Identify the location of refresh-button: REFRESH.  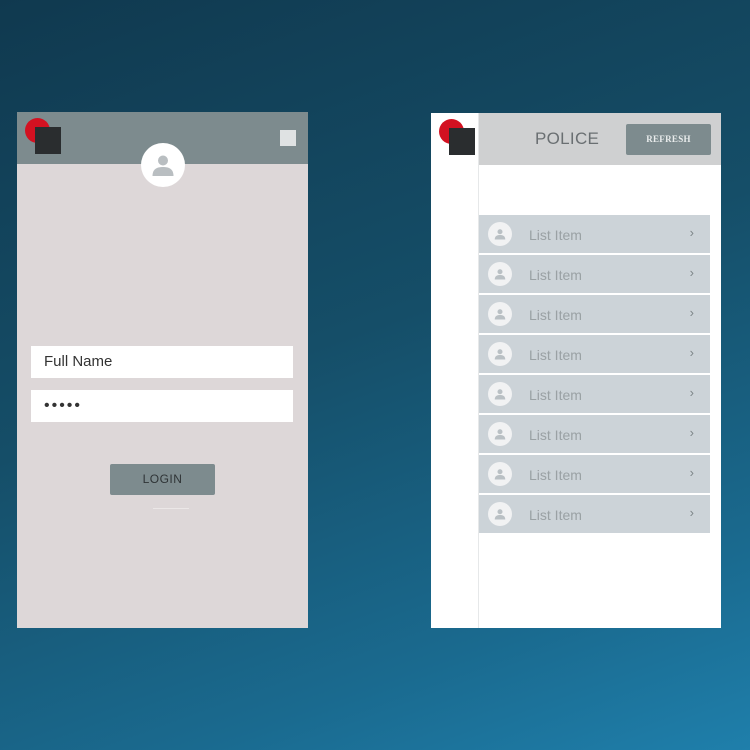
(668, 139).